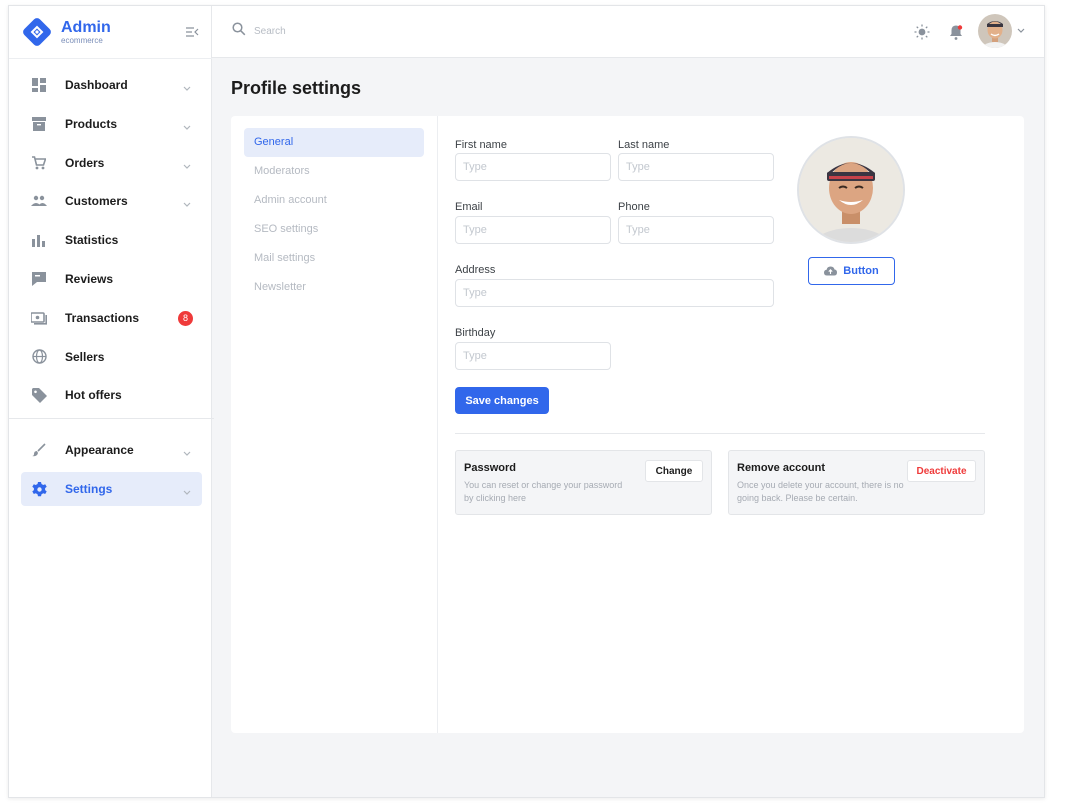 Image resolution: width=1086 pixels, height=808 pixels. Describe the element at coordinates (334, 171) in the screenshot. I see `settings-tab-moderators: Moderators` at that location.